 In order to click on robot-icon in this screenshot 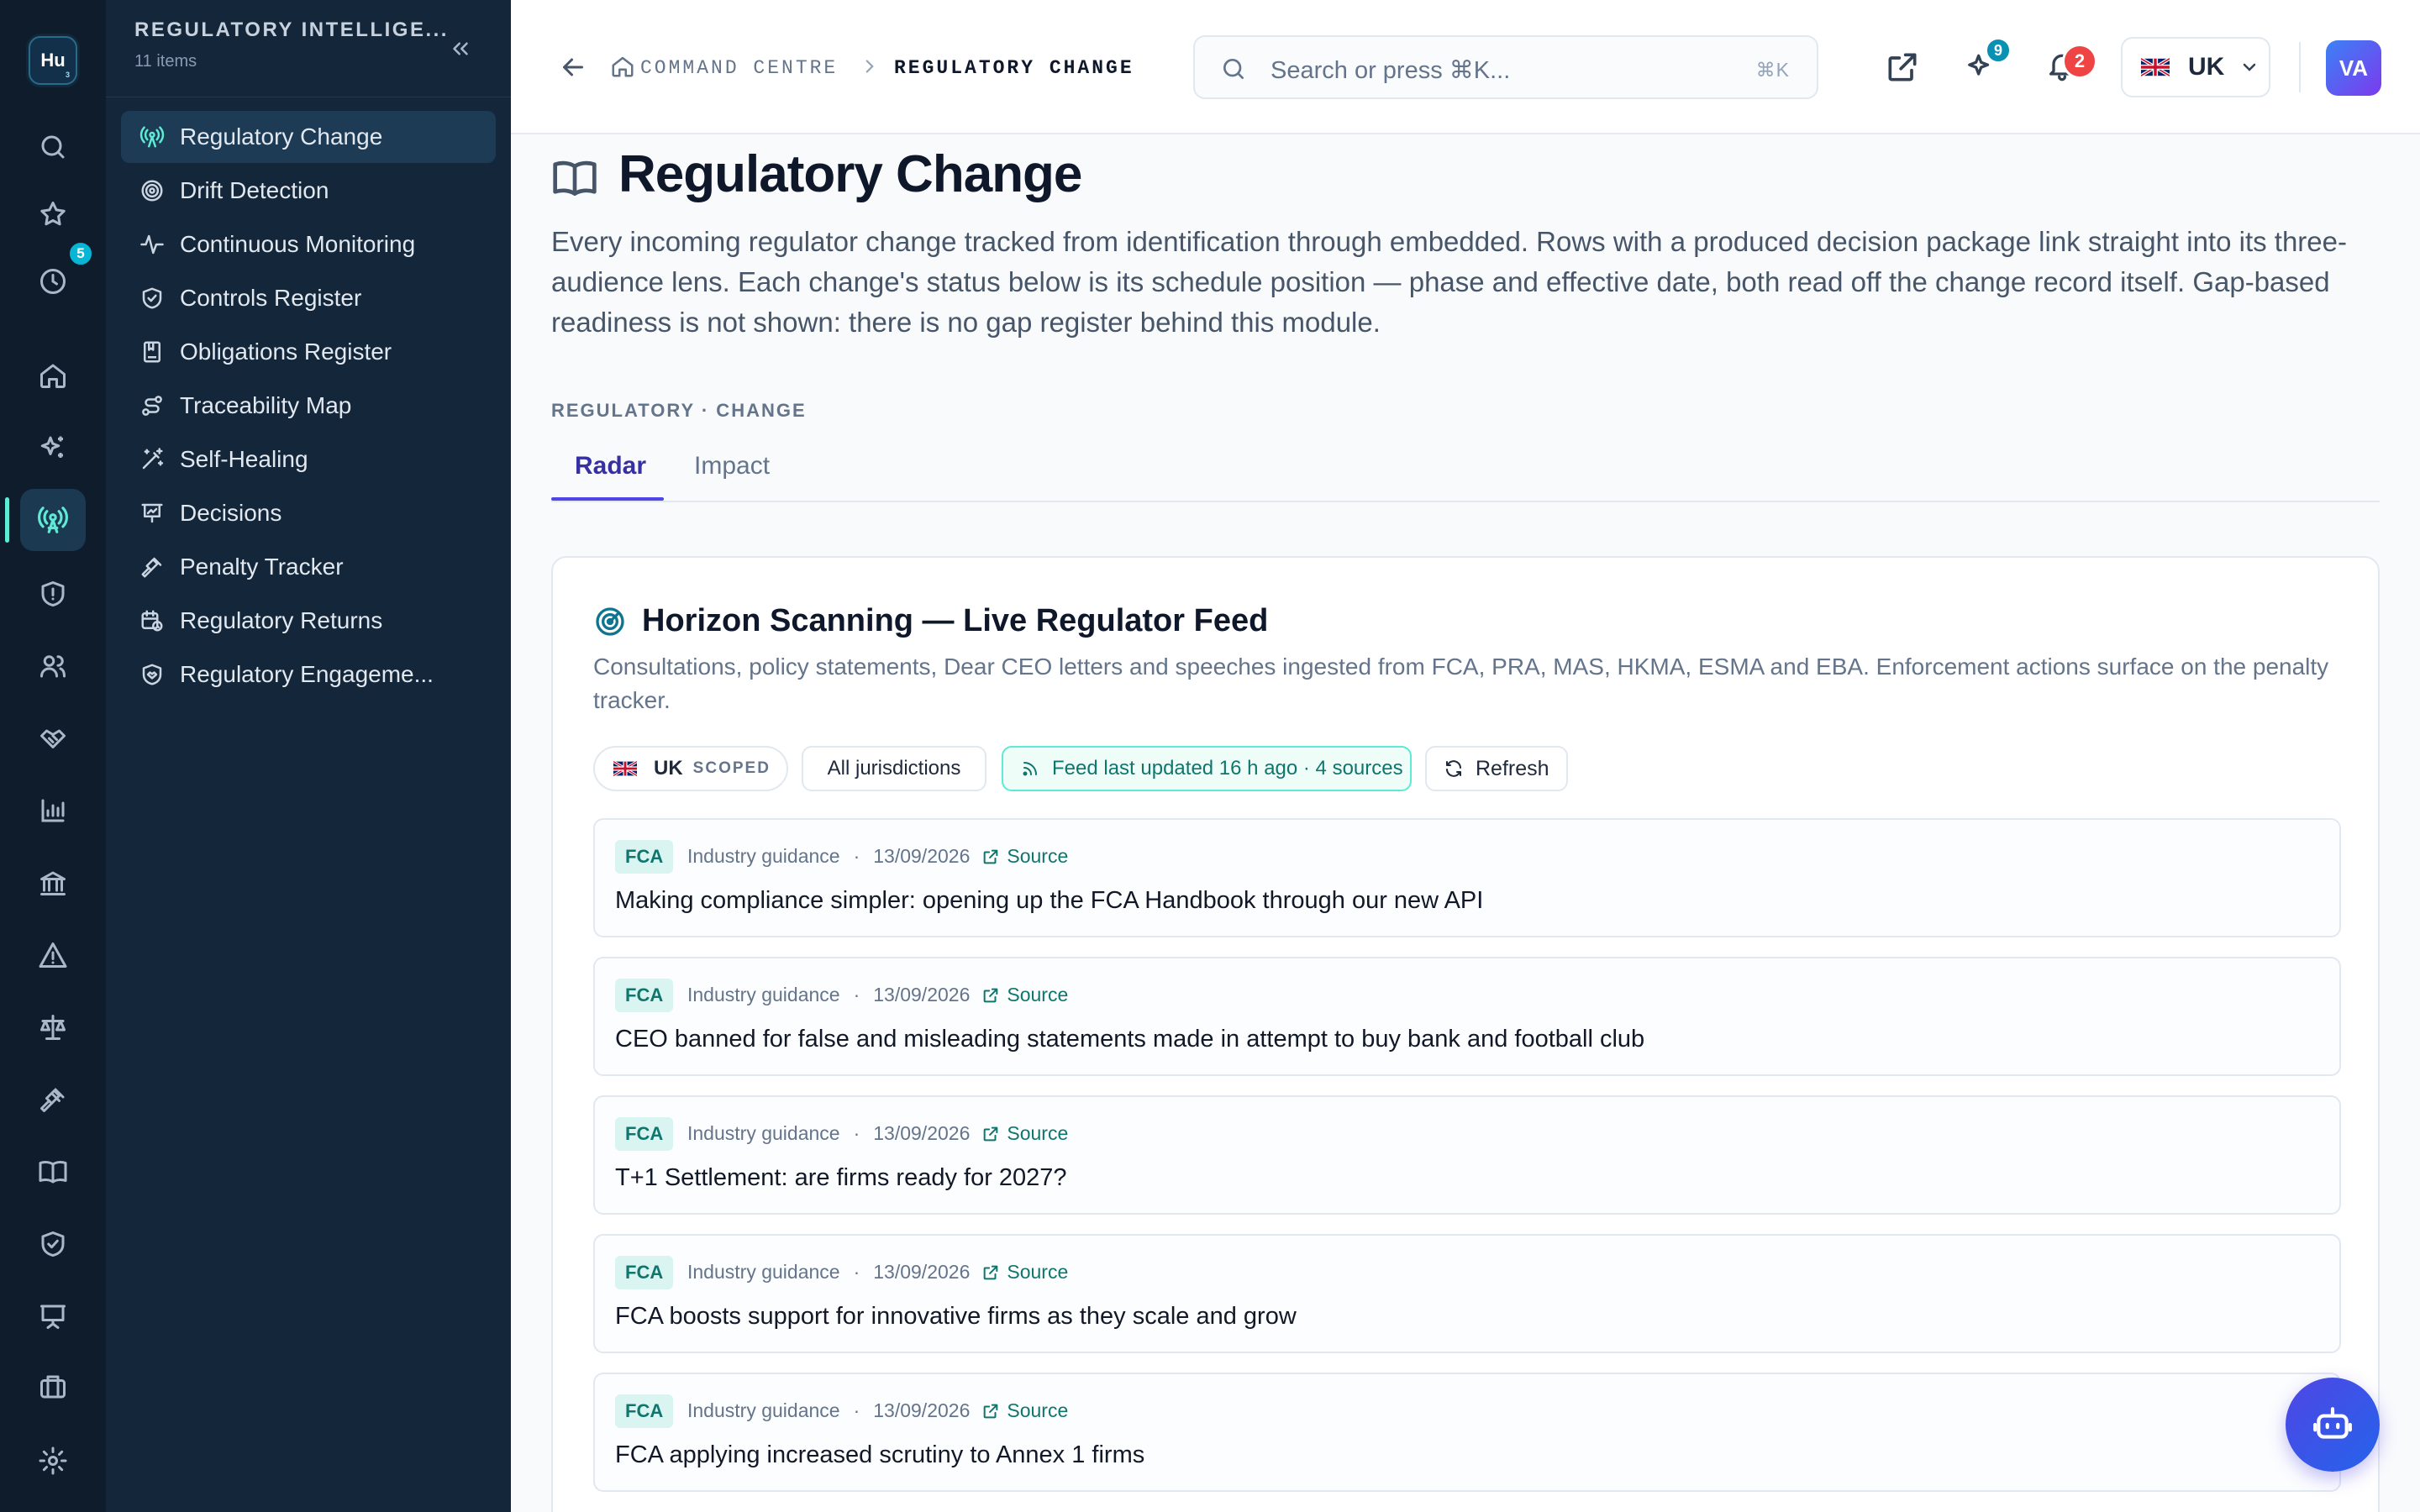, I will do `click(2332, 1423)`.